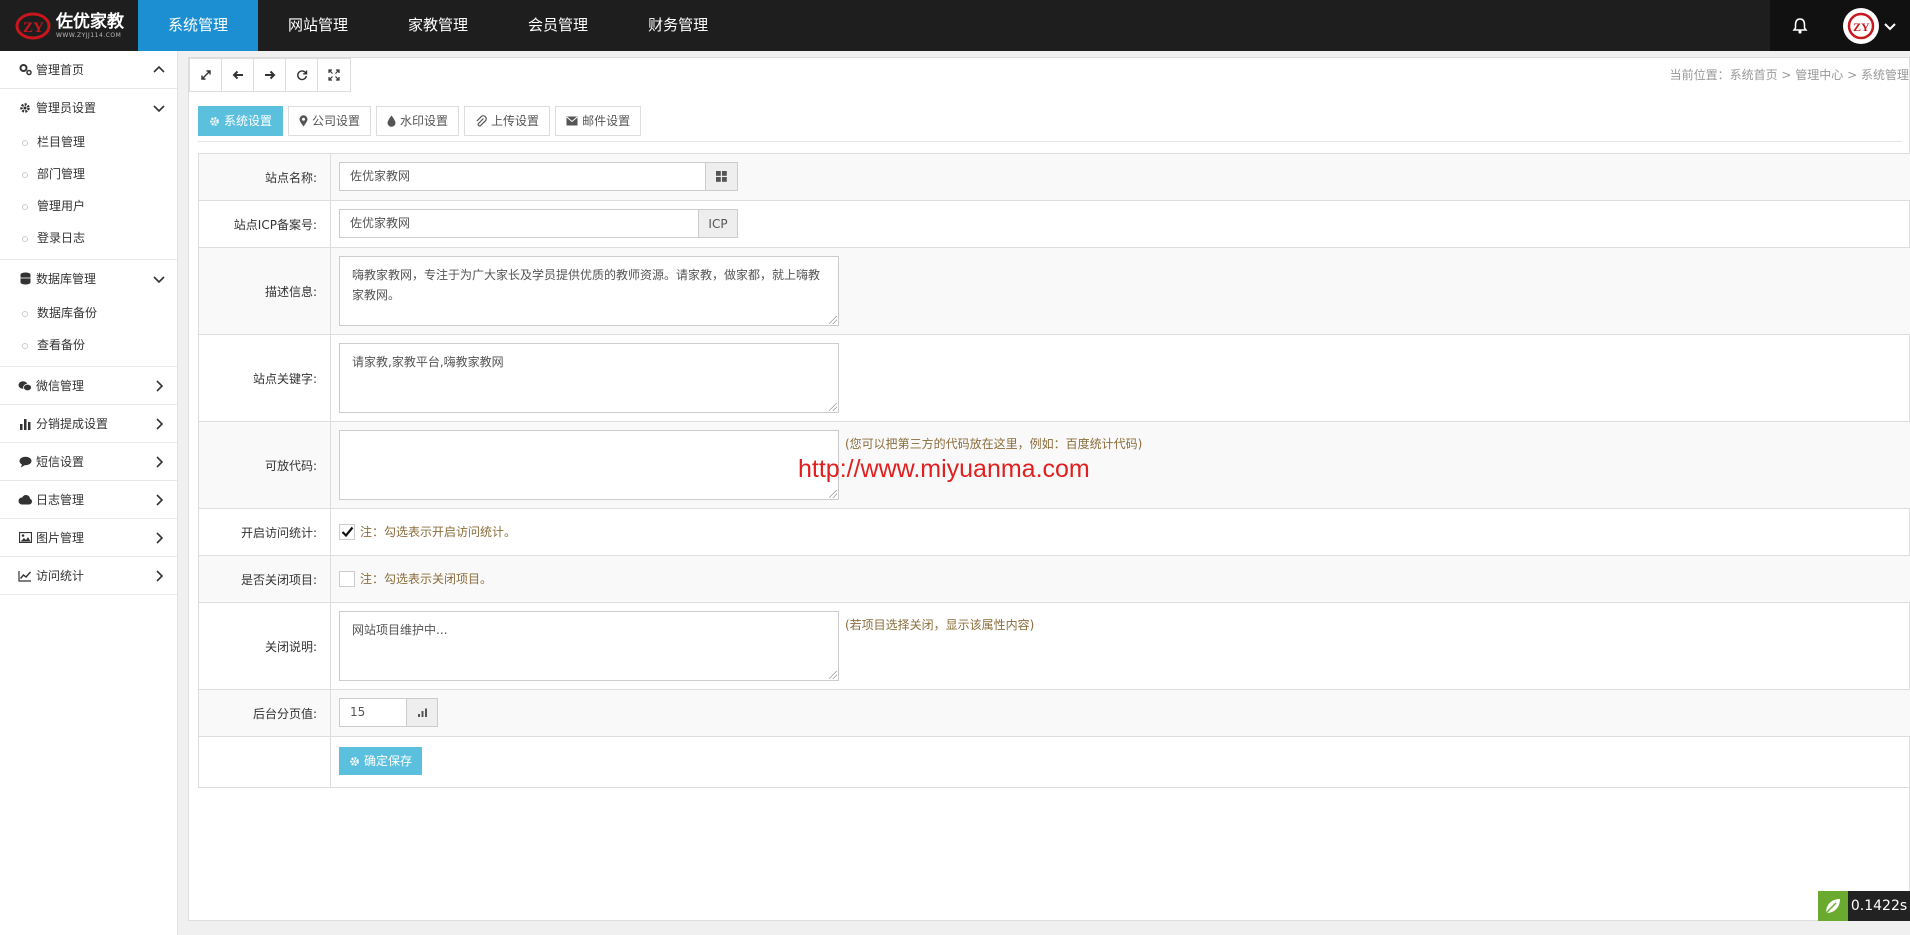 The width and height of the screenshot is (1910, 935). I want to click on icp-label: 站点ICP备案号:, so click(265, 224).